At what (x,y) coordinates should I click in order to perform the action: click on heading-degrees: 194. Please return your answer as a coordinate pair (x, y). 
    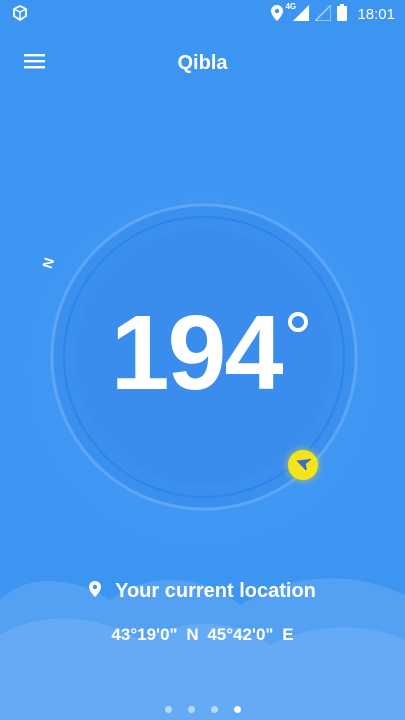
    Looking at the image, I should click on (197, 353).